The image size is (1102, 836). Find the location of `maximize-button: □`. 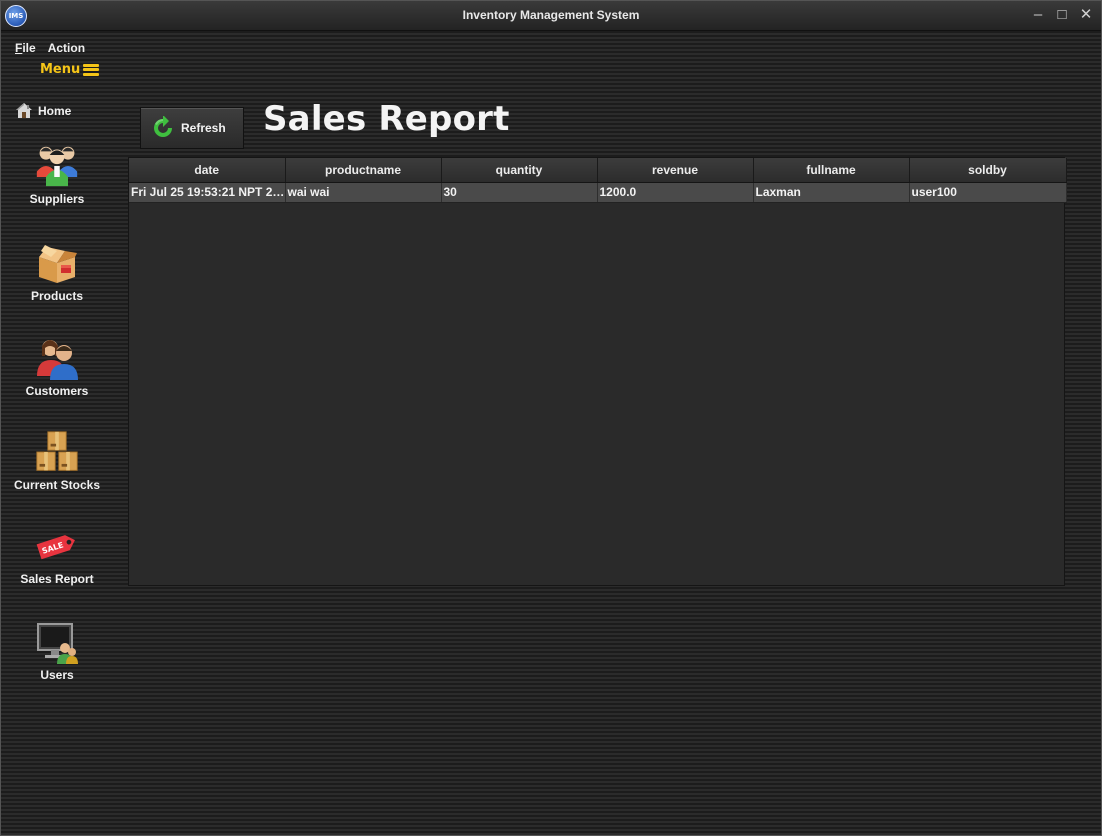

maximize-button: □ is located at coordinates (1062, 15).